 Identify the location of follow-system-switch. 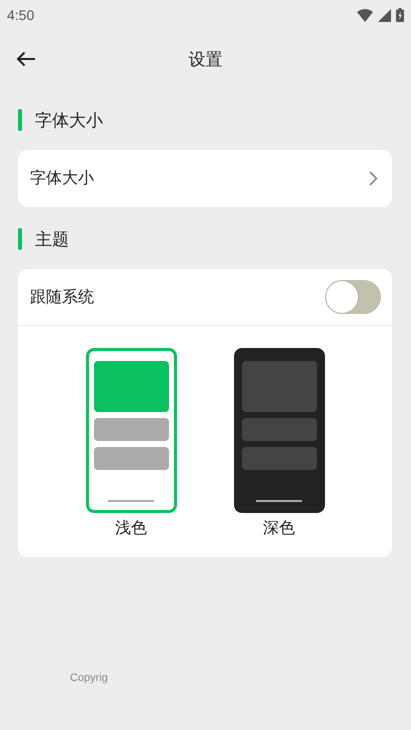
(353, 297).